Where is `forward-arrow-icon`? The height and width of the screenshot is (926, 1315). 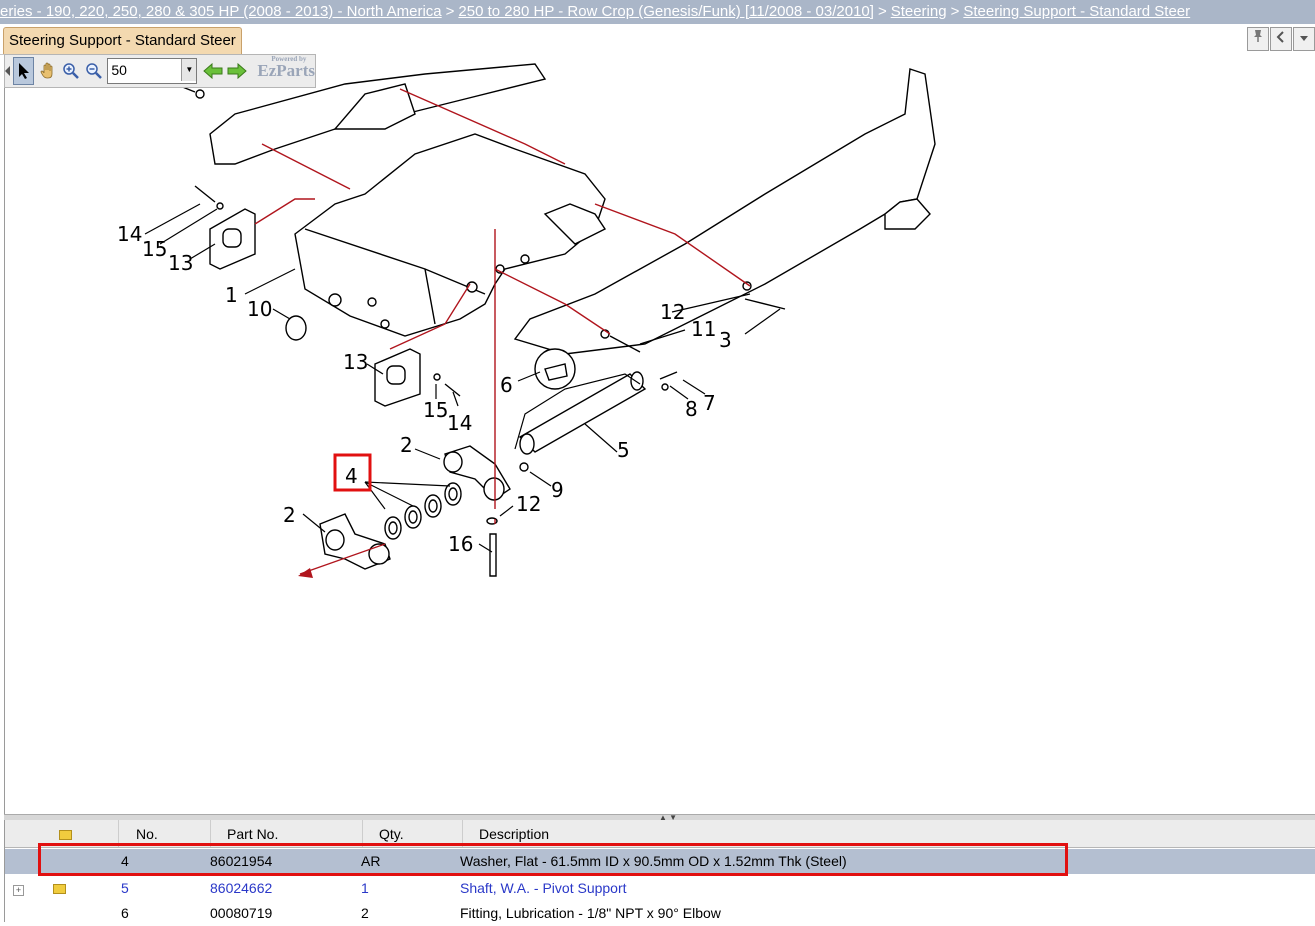 forward-arrow-icon is located at coordinates (237, 71).